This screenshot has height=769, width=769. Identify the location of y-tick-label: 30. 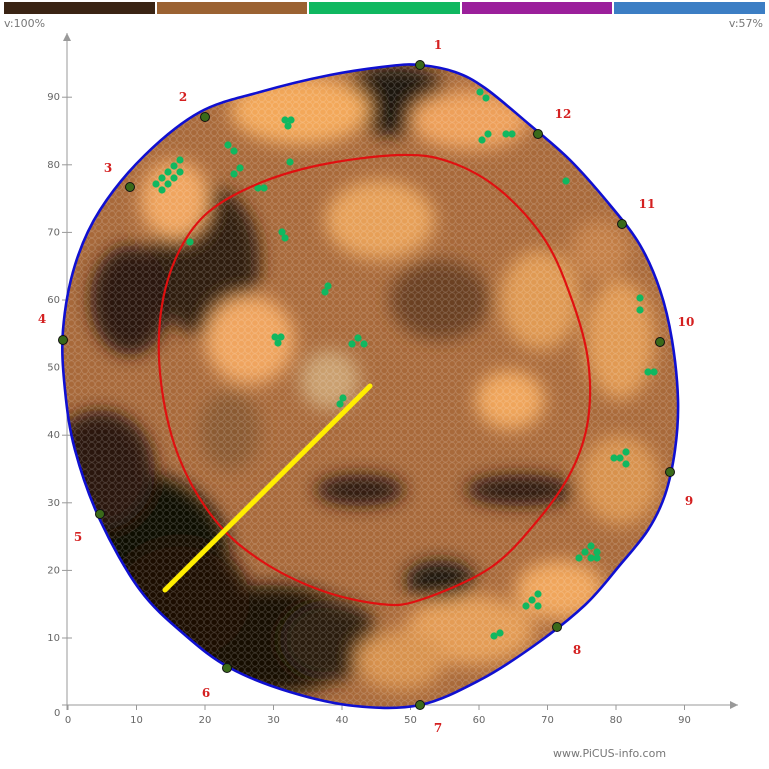
(53, 503).